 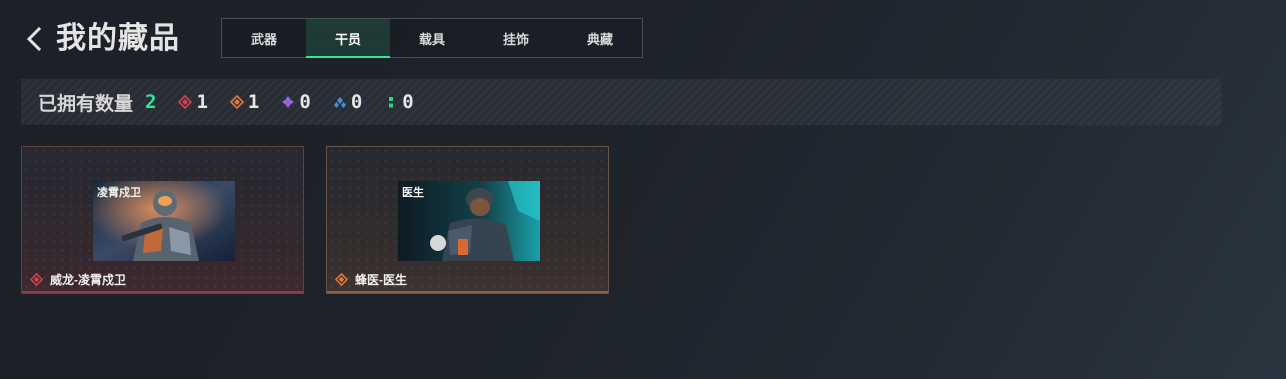 I want to click on tab-vehicles: 载具, so click(x=432, y=38).